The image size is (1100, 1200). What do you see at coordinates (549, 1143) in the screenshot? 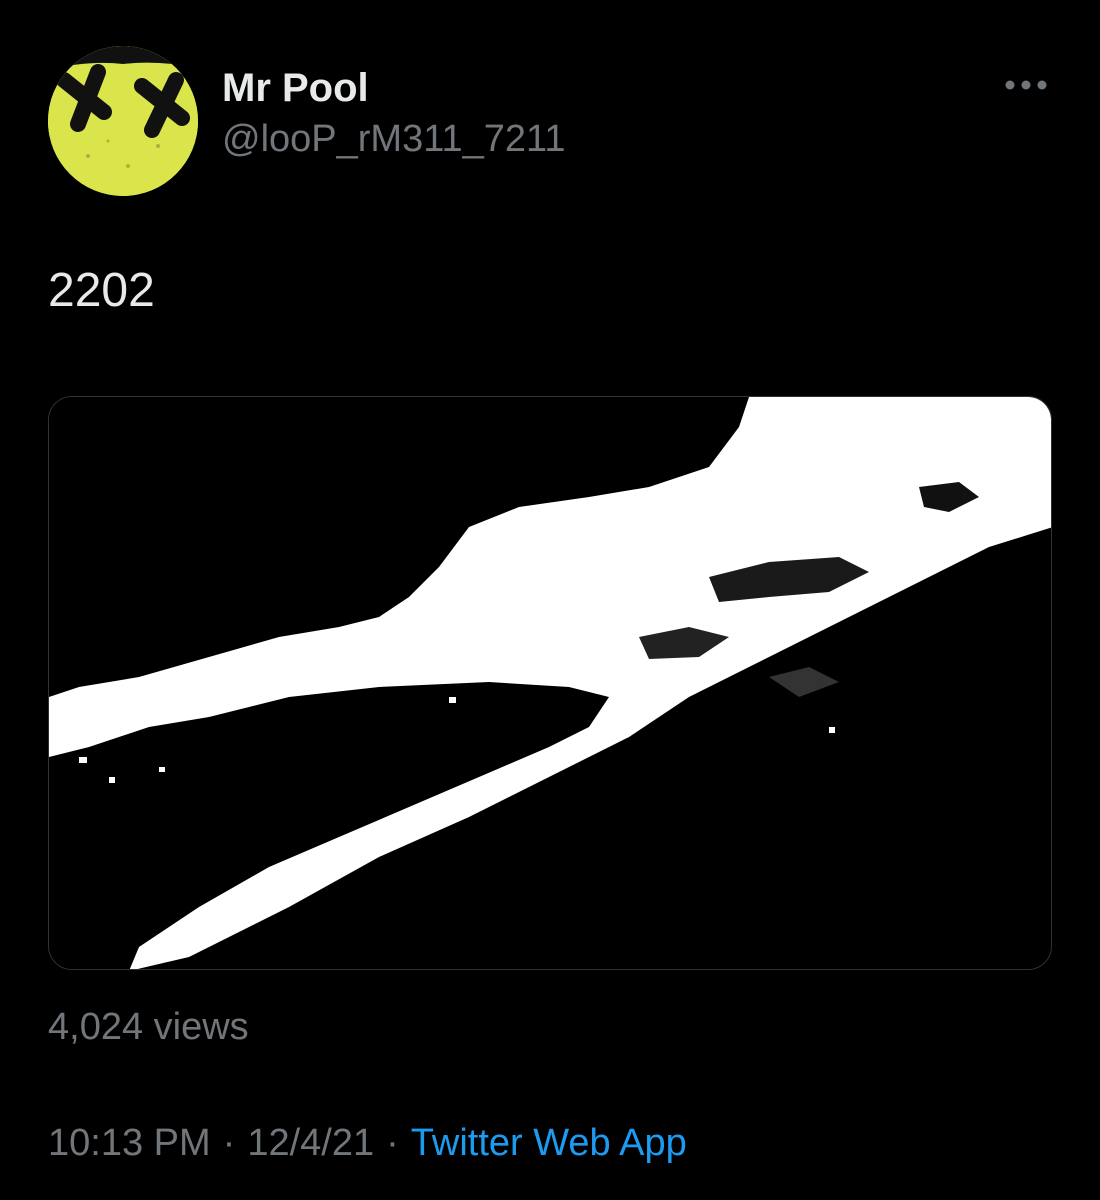
I see `tweet-source-link: Twitter Web App` at bounding box center [549, 1143].